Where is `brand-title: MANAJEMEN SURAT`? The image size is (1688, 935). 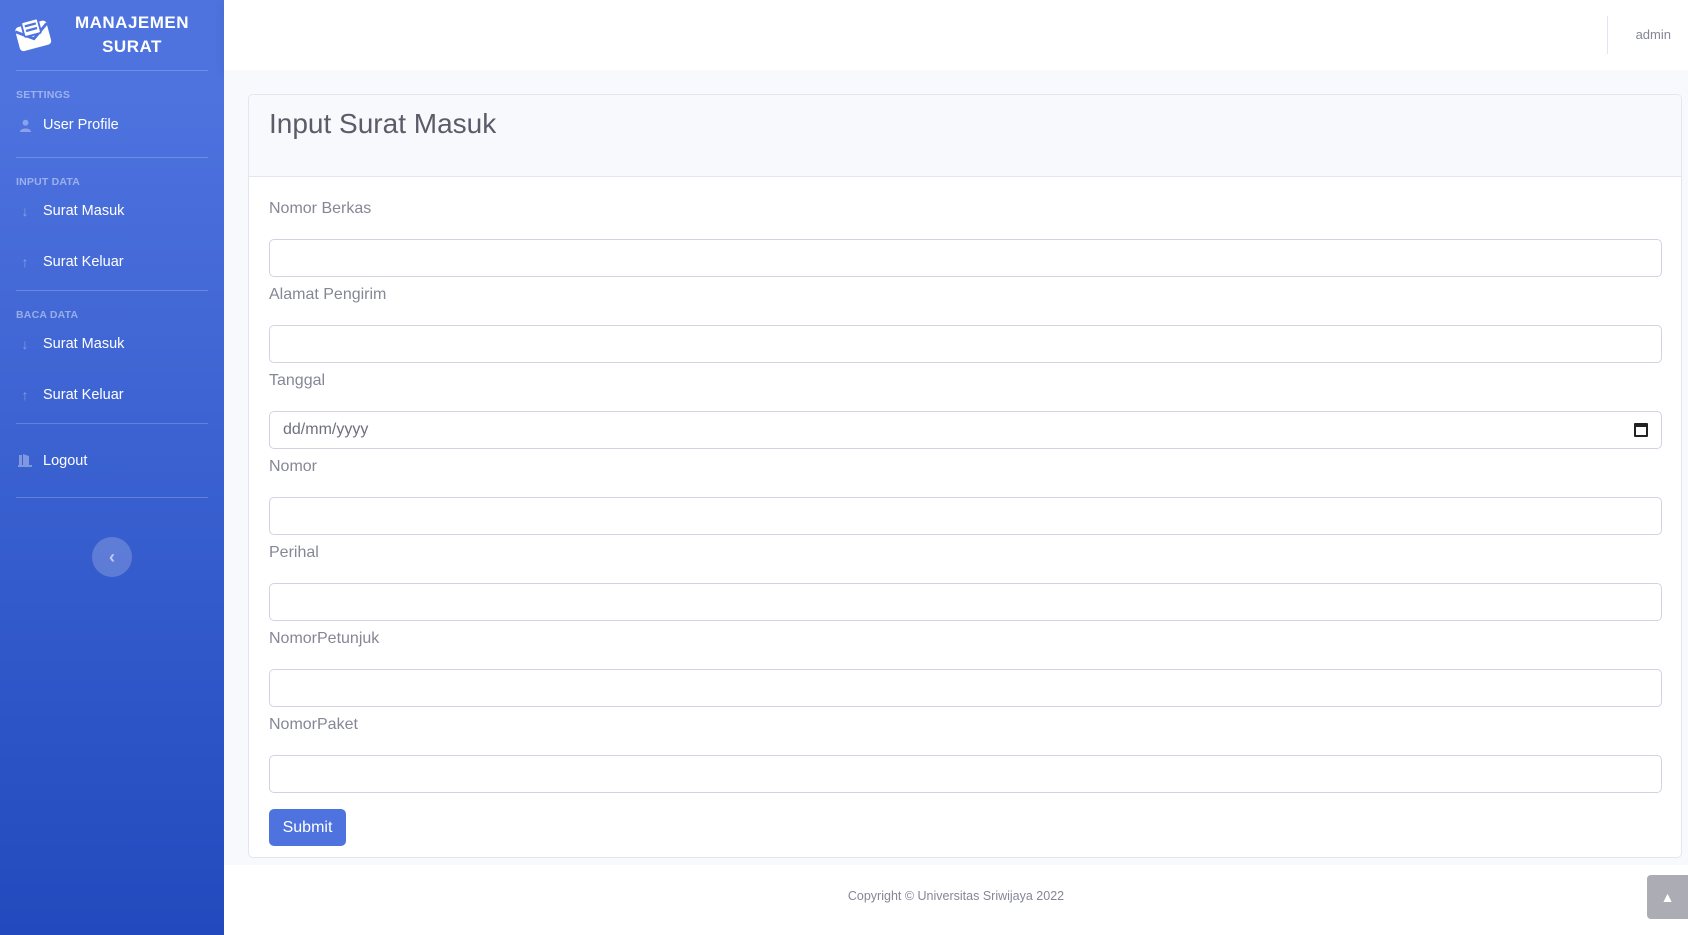 brand-title: MANAJEMEN SURAT is located at coordinates (132, 35).